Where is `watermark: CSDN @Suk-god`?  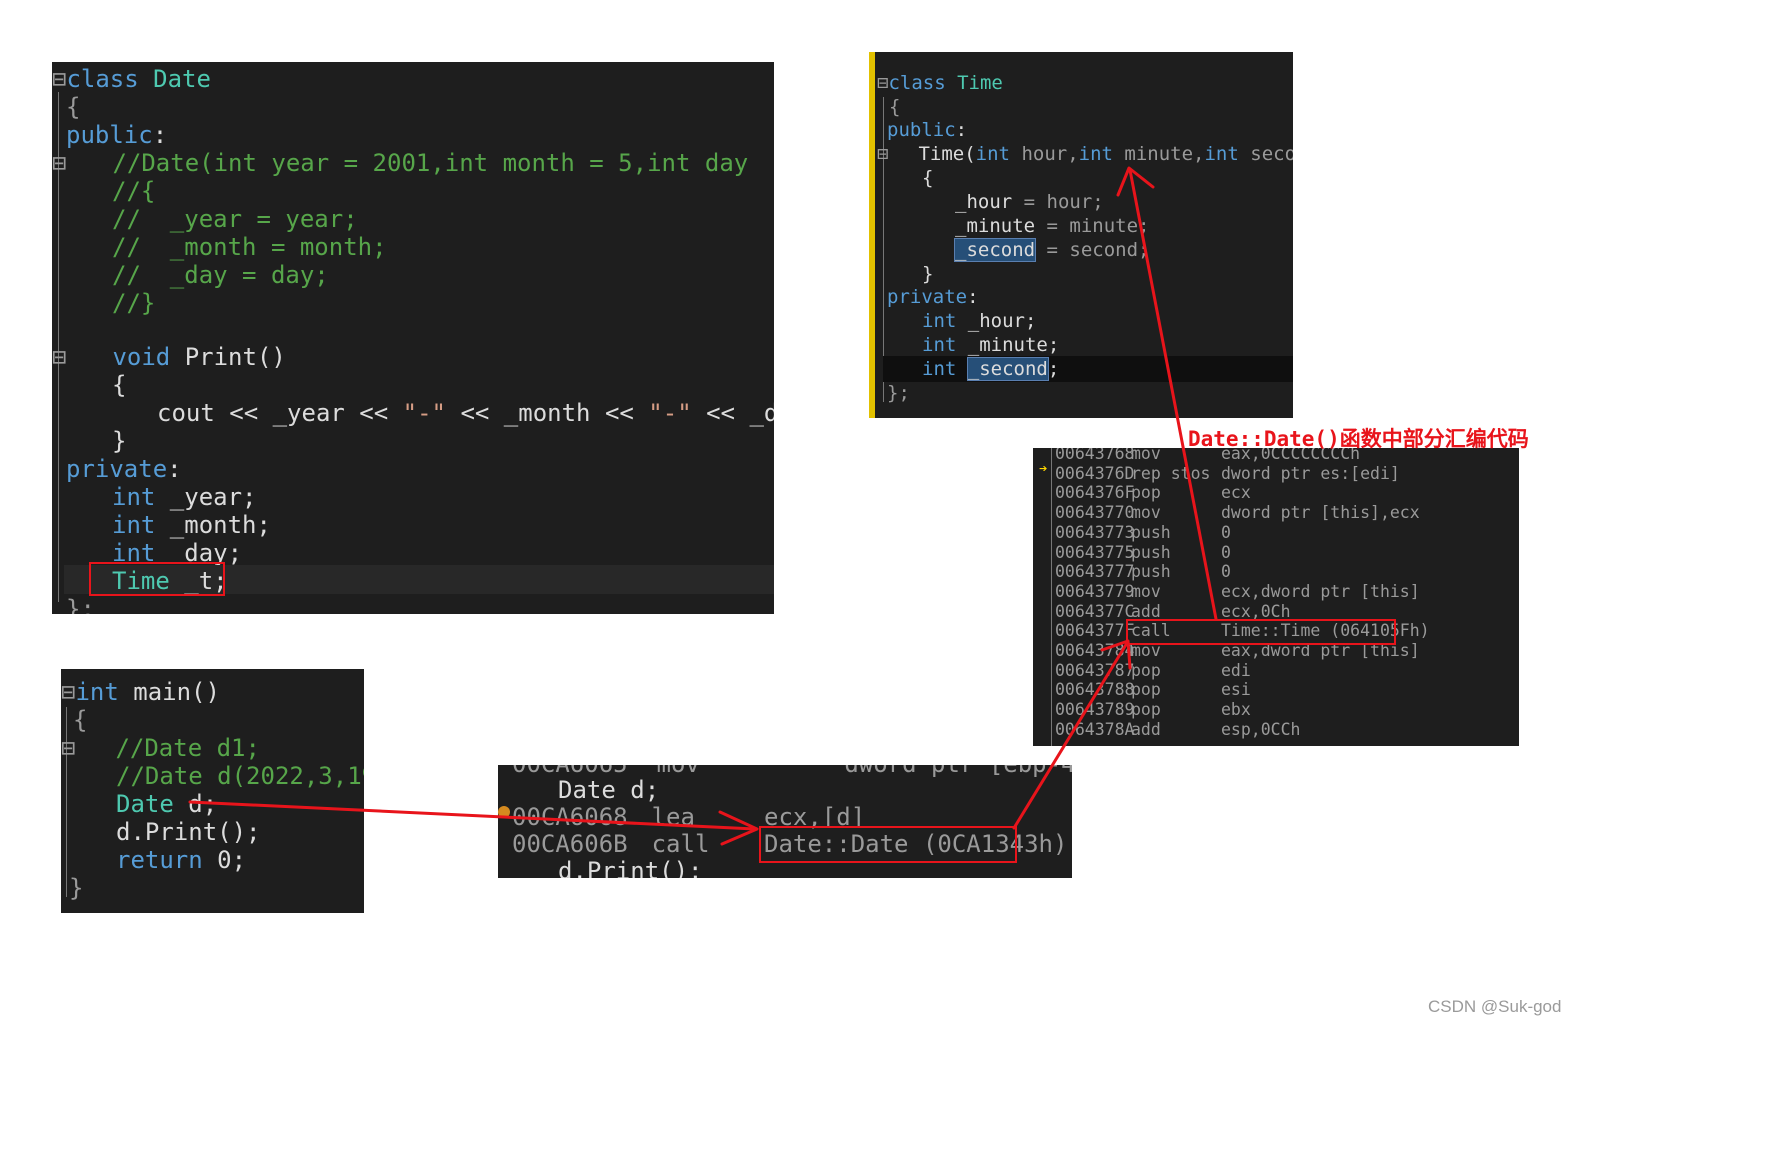
watermark: CSDN @Suk-god is located at coordinates (1495, 1006).